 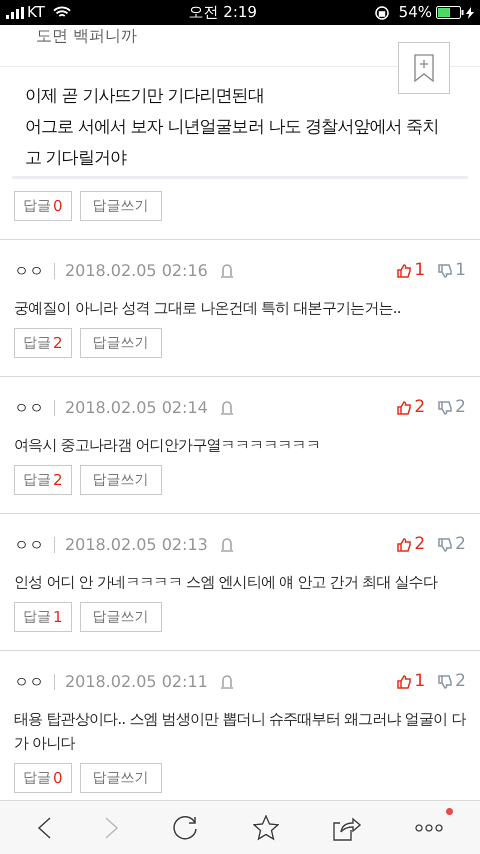 What do you see at coordinates (36, 13) in the screenshot?
I see `carrier-name: KT` at bounding box center [36, 13].